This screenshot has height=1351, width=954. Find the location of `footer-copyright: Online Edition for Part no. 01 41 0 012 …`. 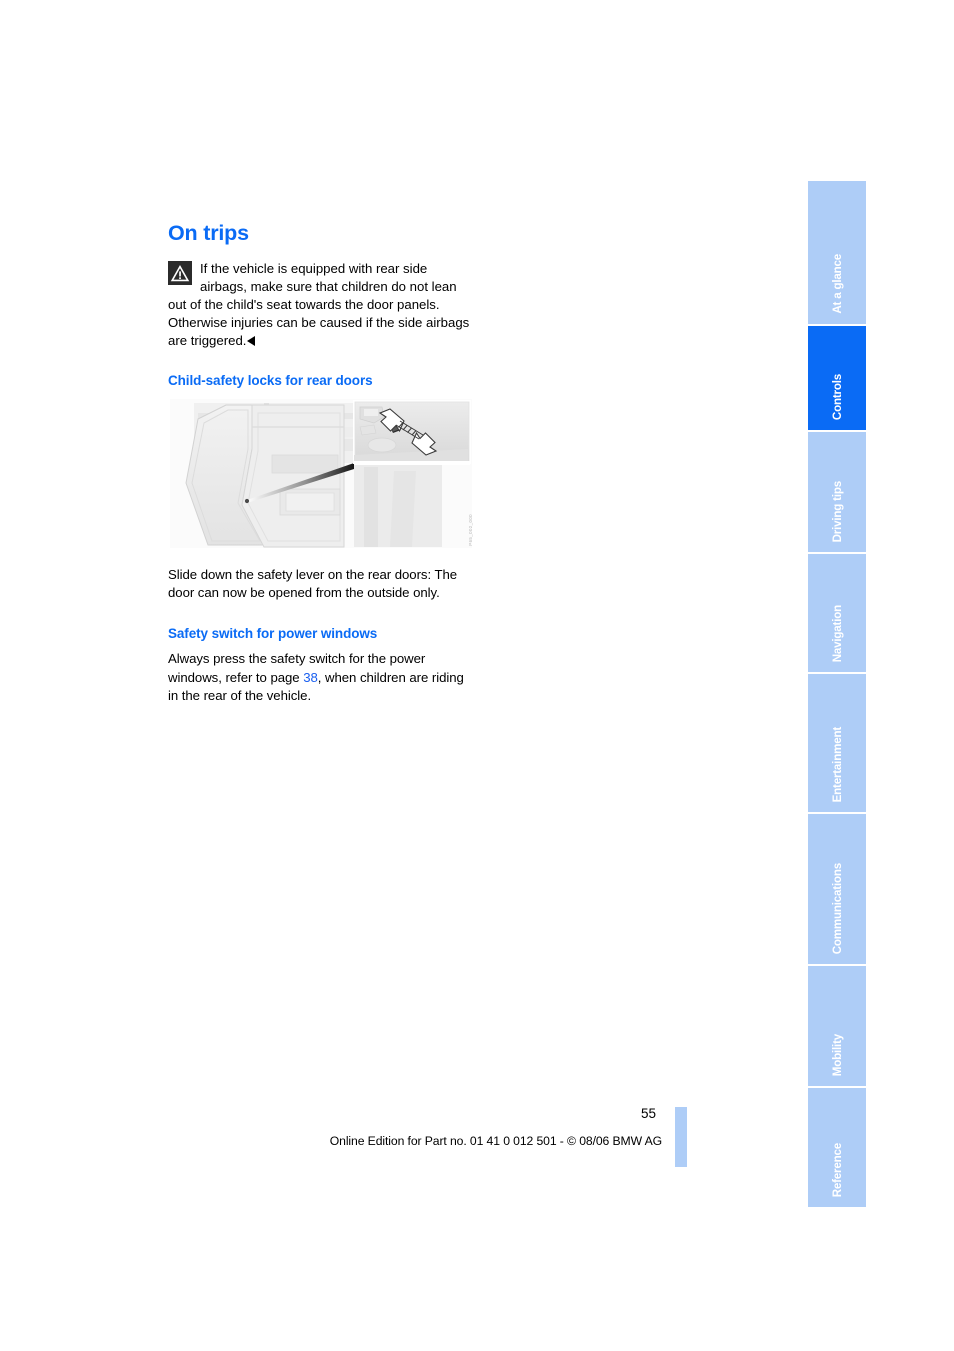

footer-copyright: Online Edition for Part no. 01 41 0 012 … is located at coordinates (495, 1141).